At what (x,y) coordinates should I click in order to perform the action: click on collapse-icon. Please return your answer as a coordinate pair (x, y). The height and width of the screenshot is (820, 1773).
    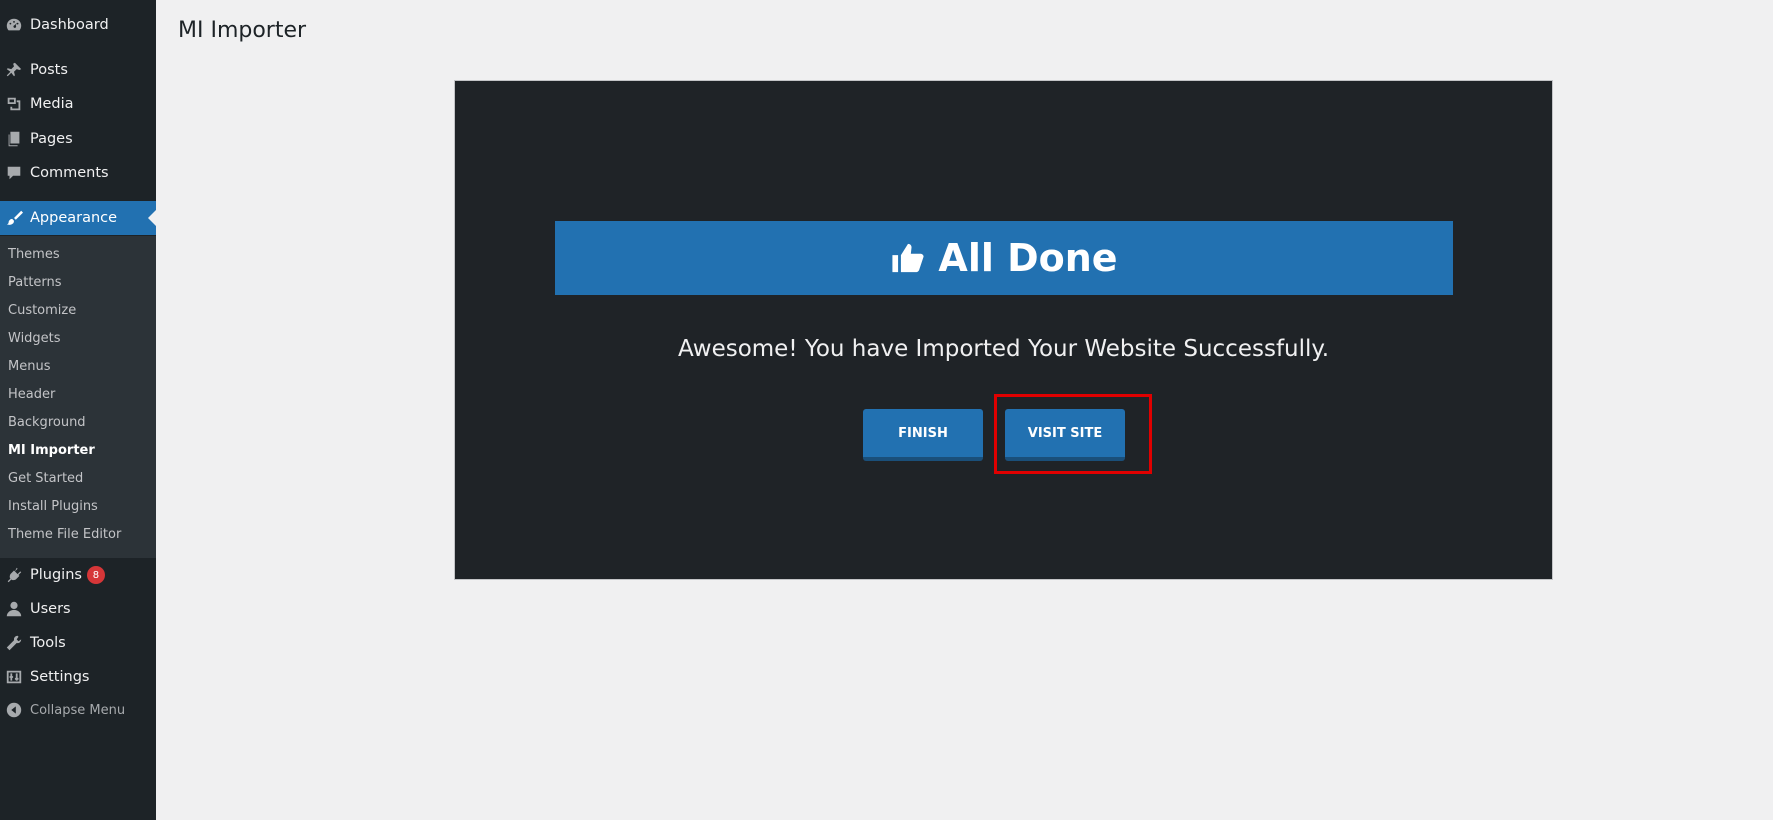
    Looking at the image, I should click on (15, 710).